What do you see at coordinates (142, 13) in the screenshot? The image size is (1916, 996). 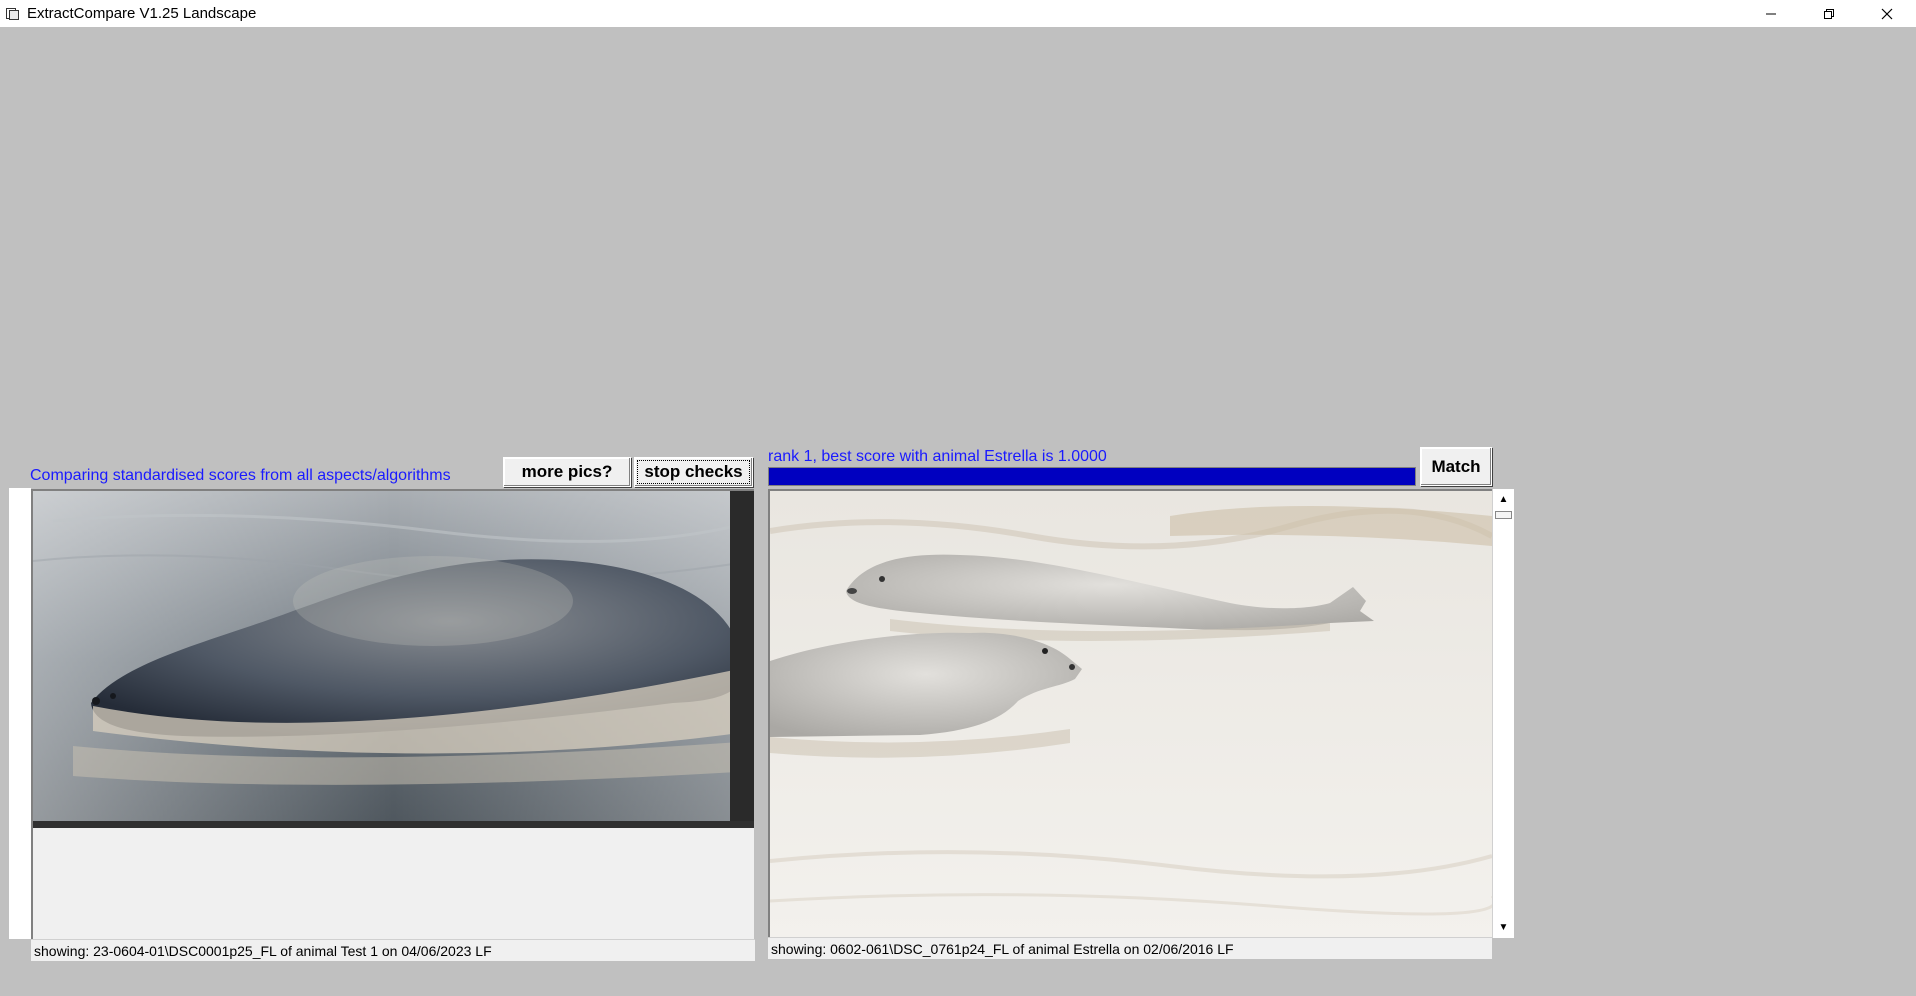 I see `window-title: ExtractCompare V1.25 Landscape` at bounding box center [142, 13].